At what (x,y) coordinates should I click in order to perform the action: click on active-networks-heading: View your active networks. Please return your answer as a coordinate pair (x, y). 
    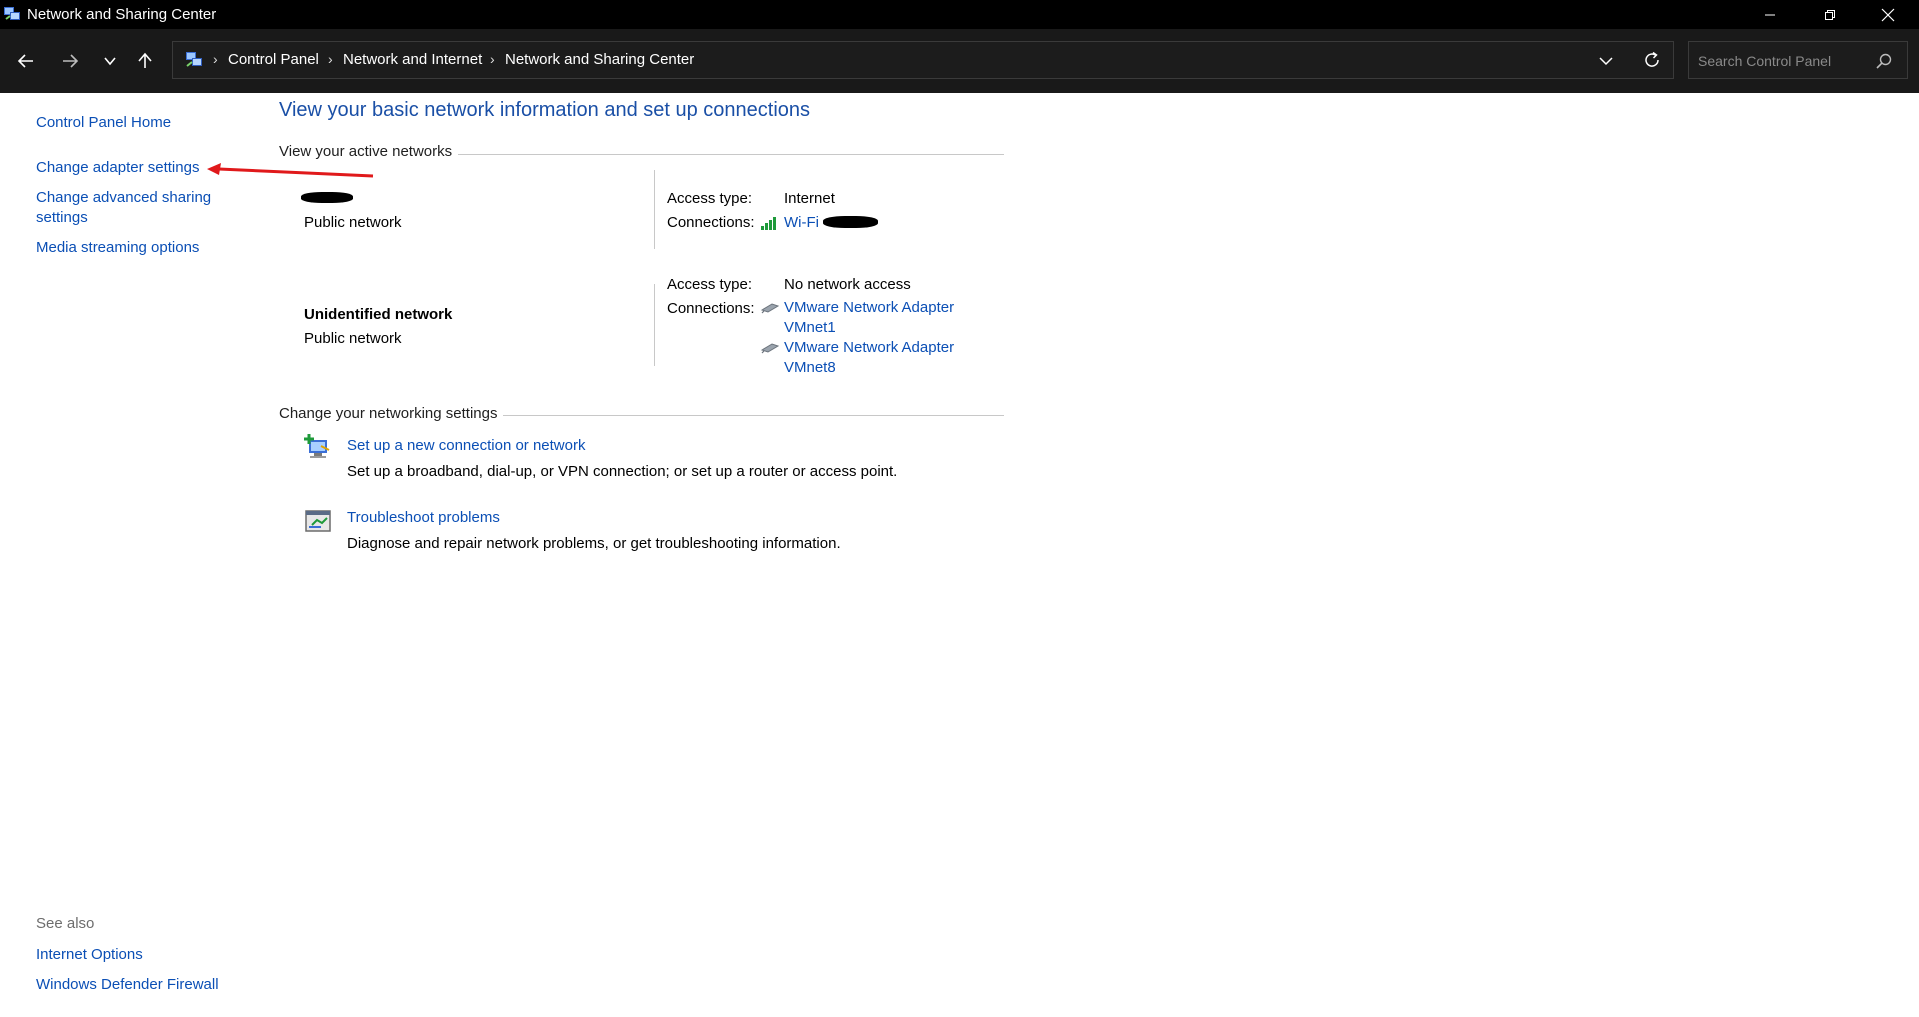
    Looking at the image, I should click on (369, 151).